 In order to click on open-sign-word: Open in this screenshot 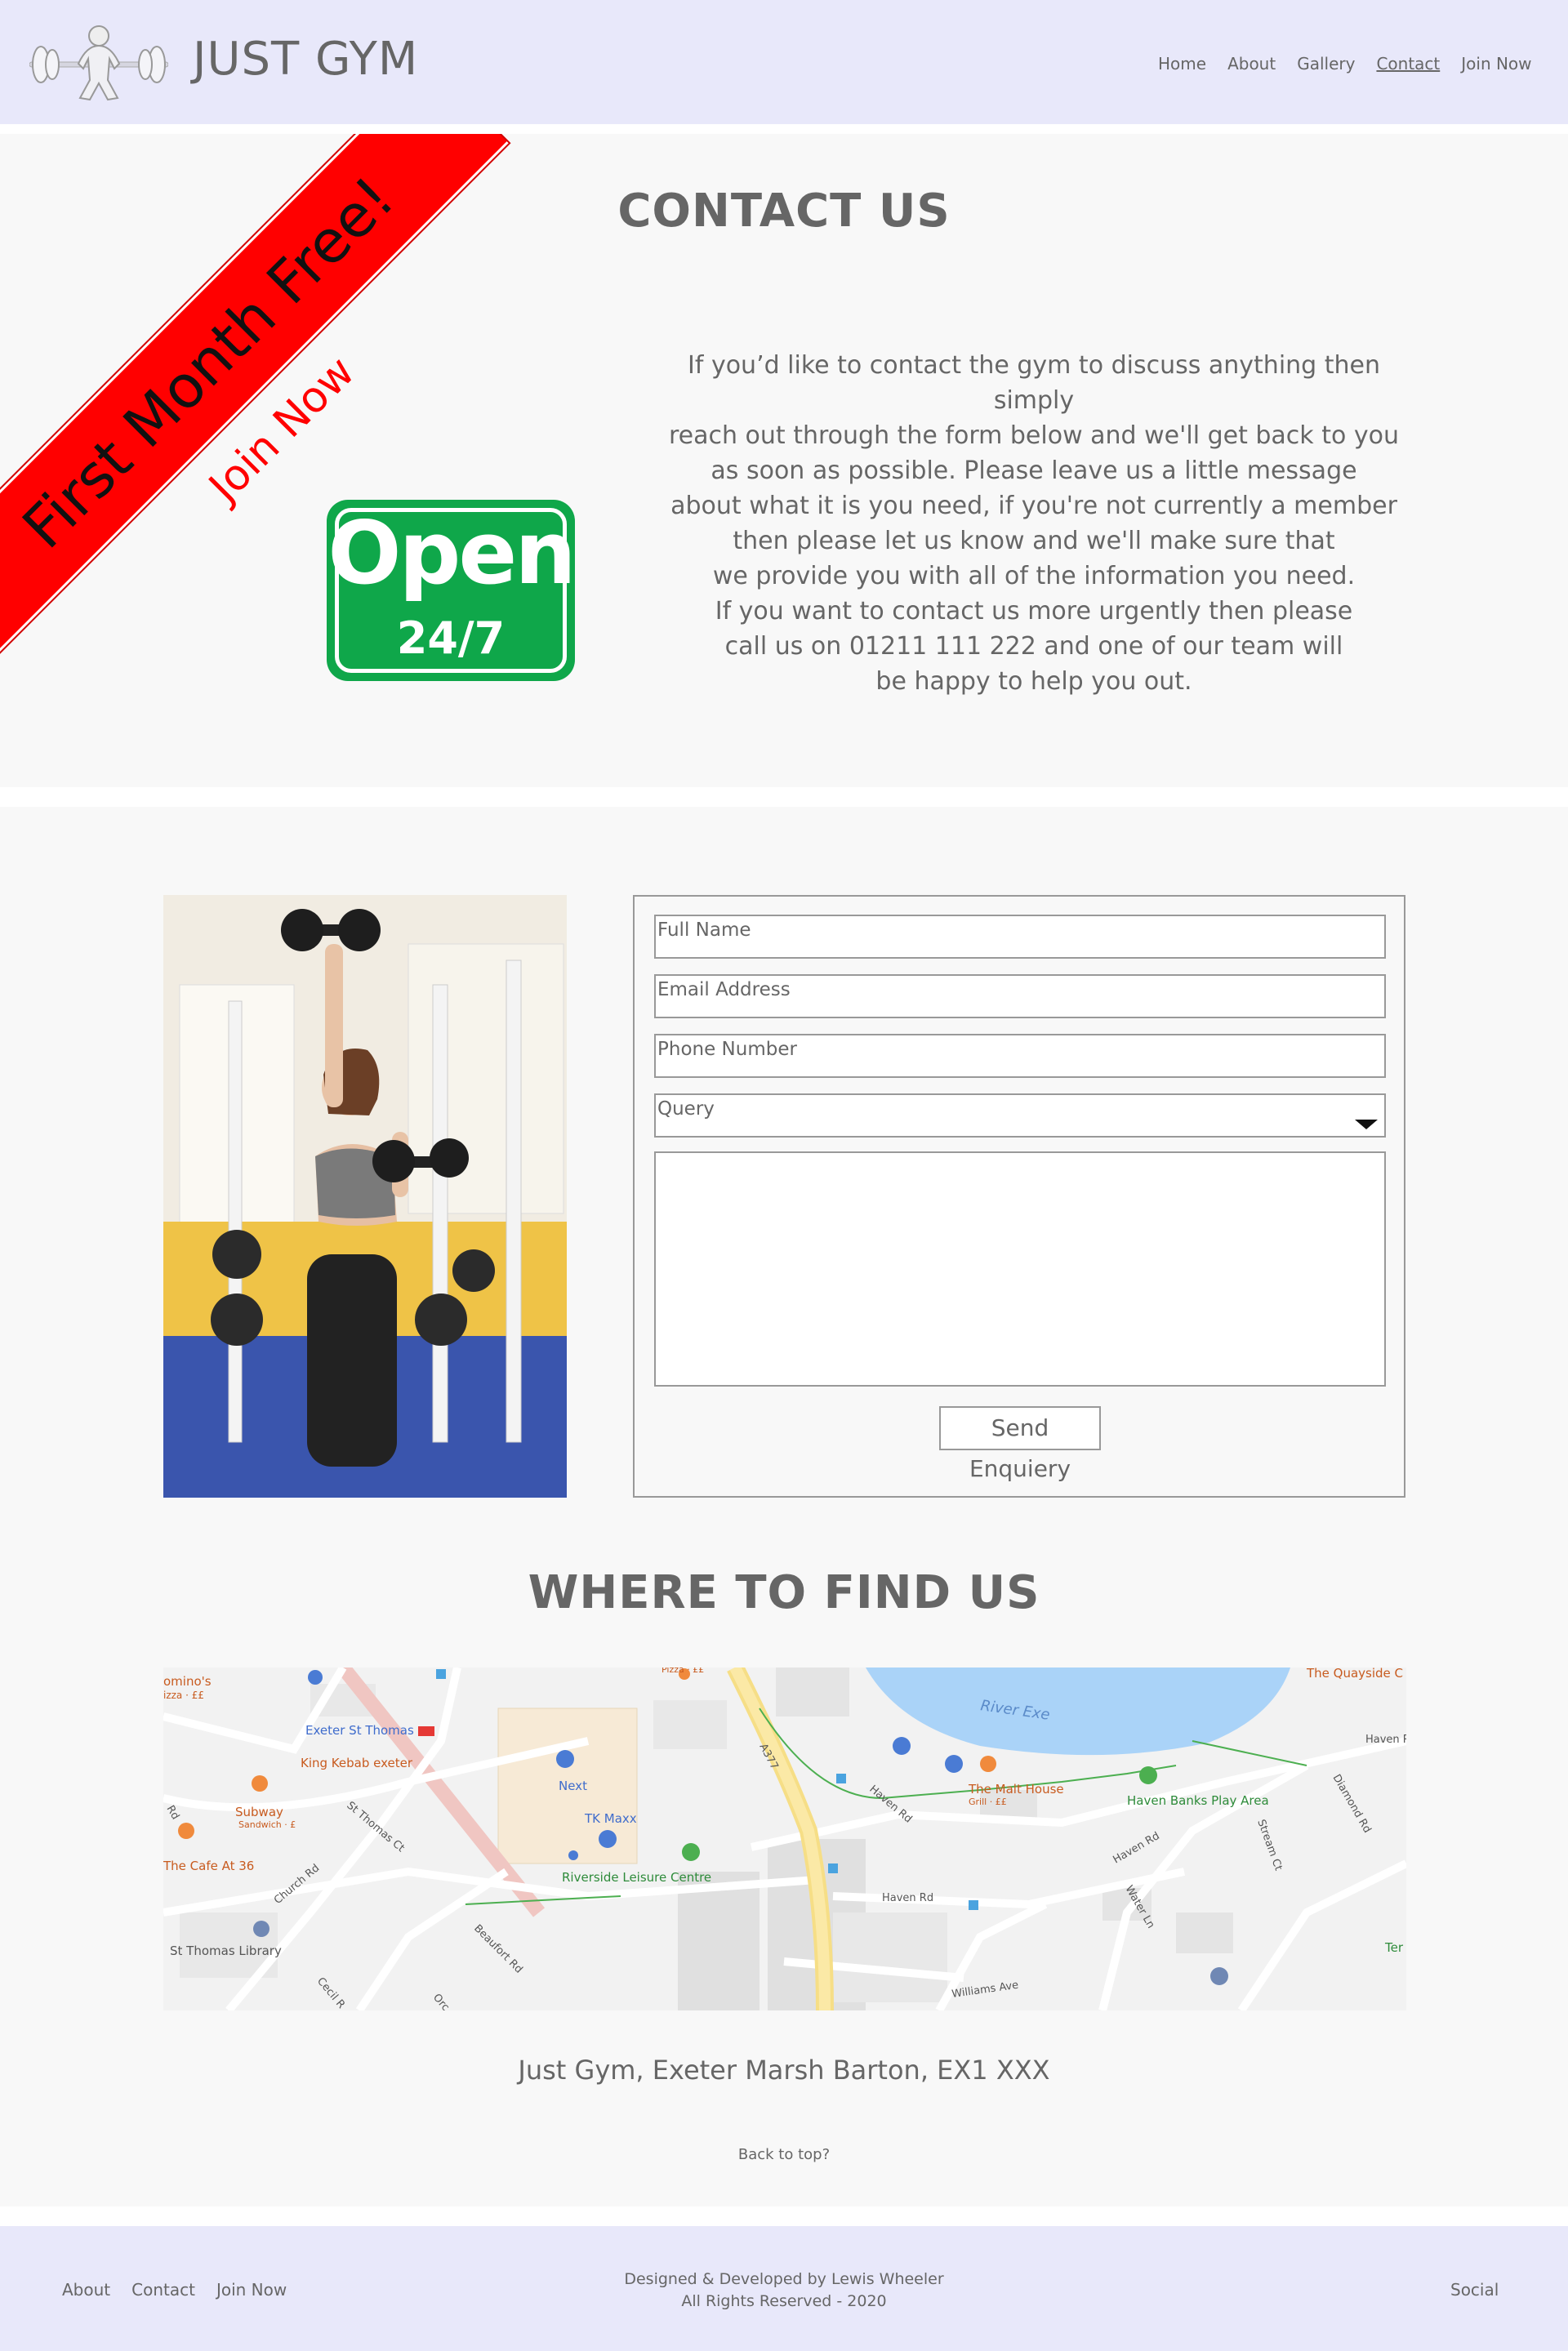, I will do `click(451, 553)`.